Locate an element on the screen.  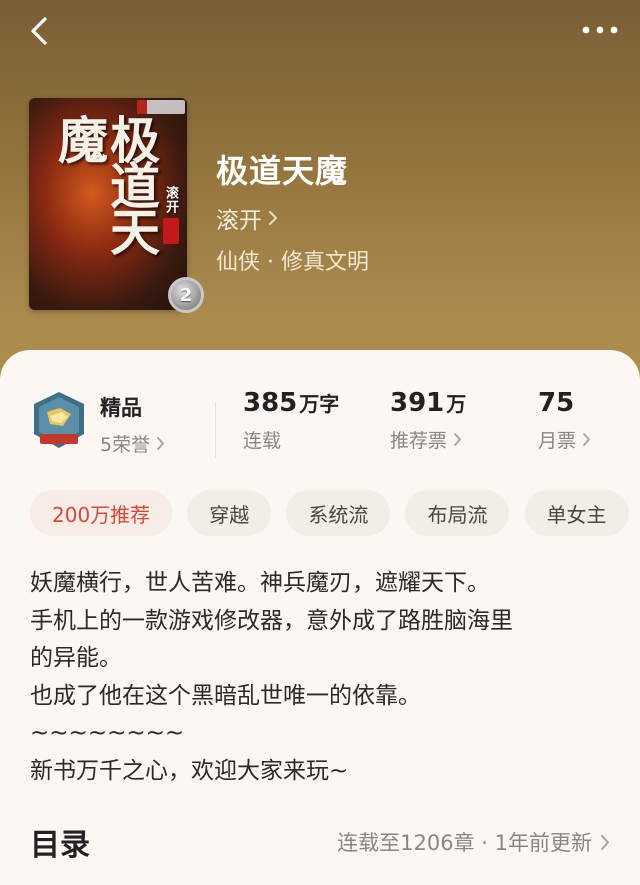
back-arrow-icon is located at coordinates (39, 31).